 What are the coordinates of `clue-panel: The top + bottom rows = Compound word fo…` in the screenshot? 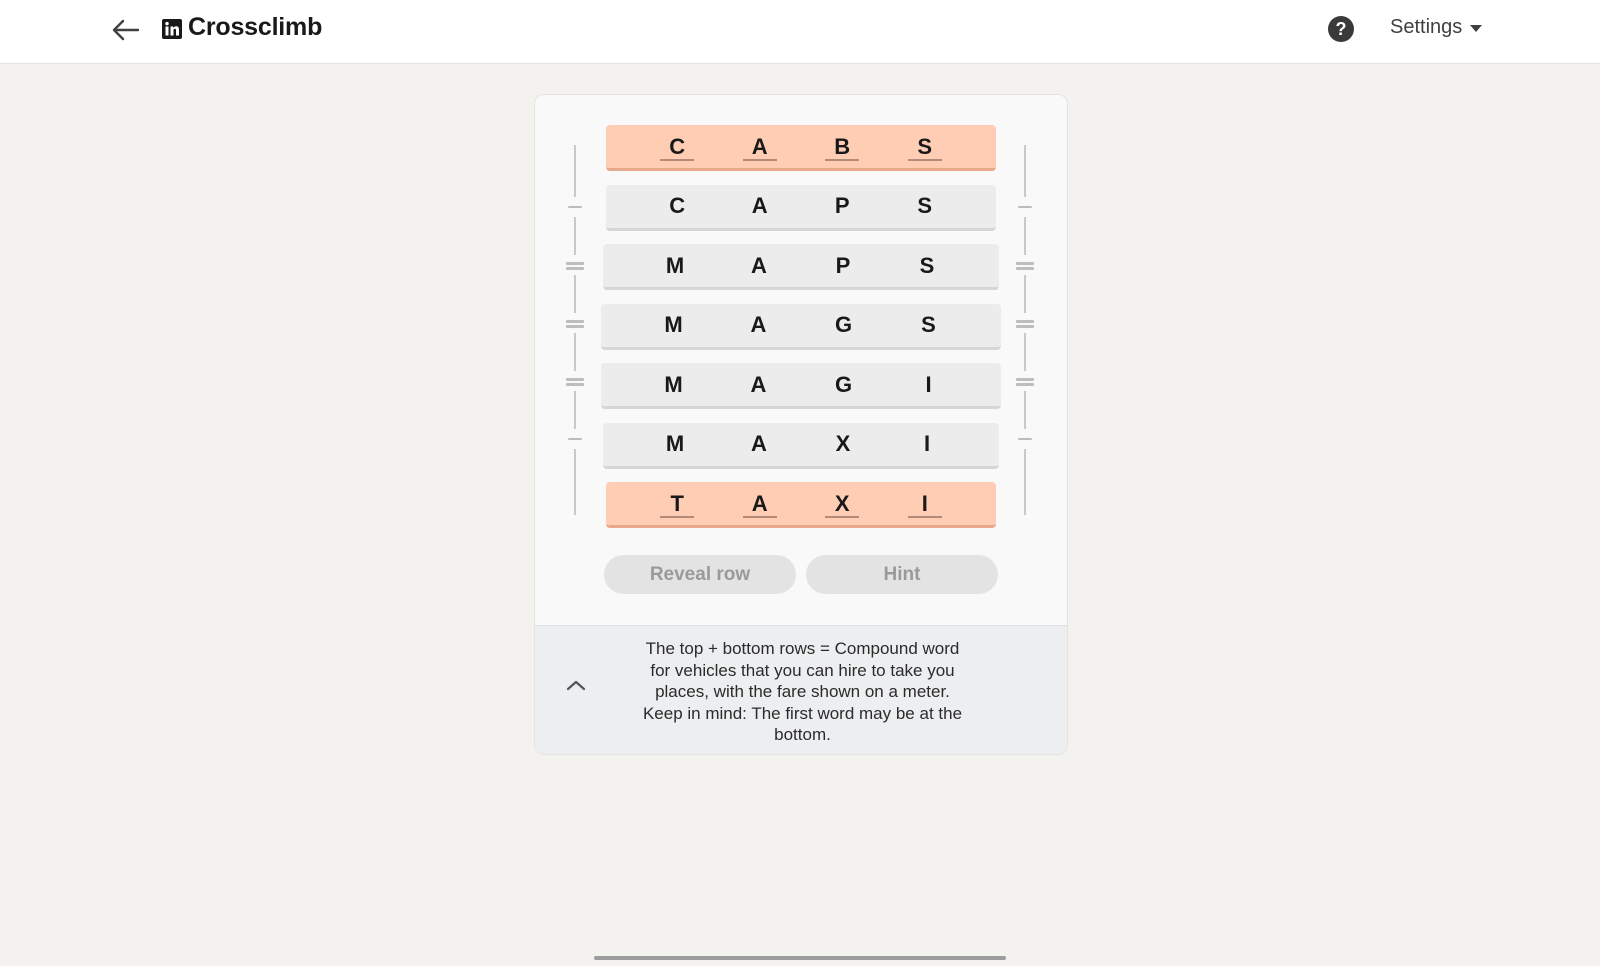 It's located at (801, 689).